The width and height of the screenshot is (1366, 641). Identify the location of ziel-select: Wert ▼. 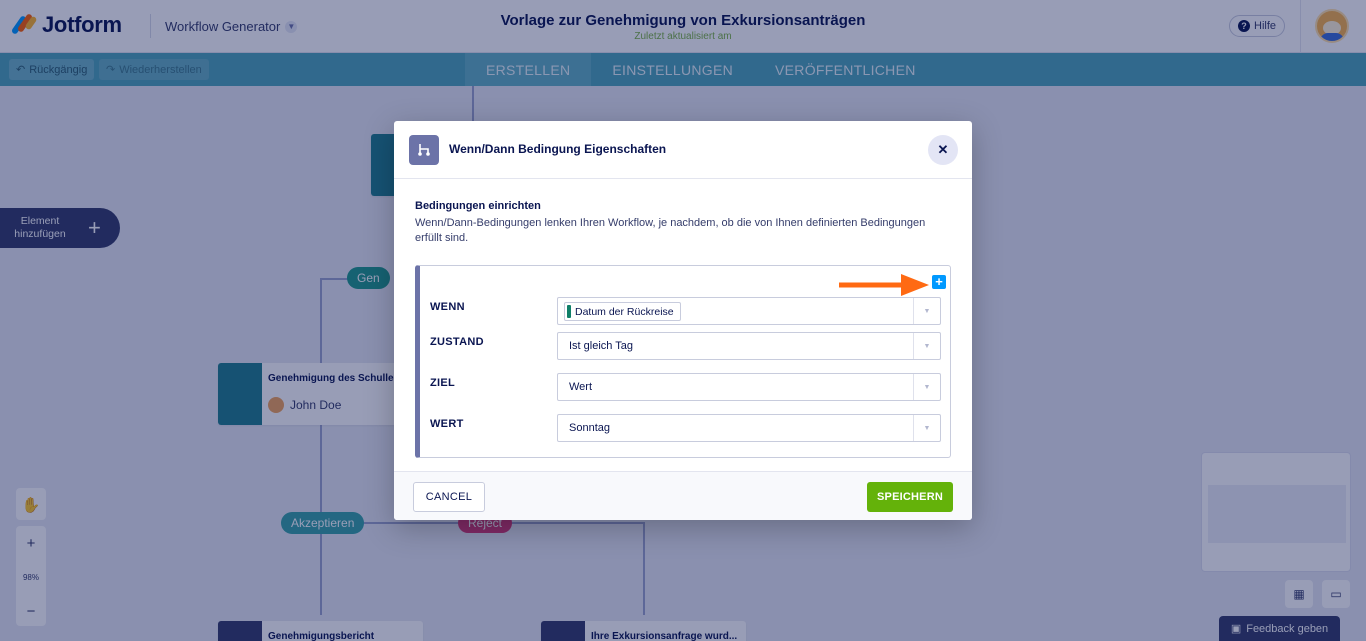
(749, 387).